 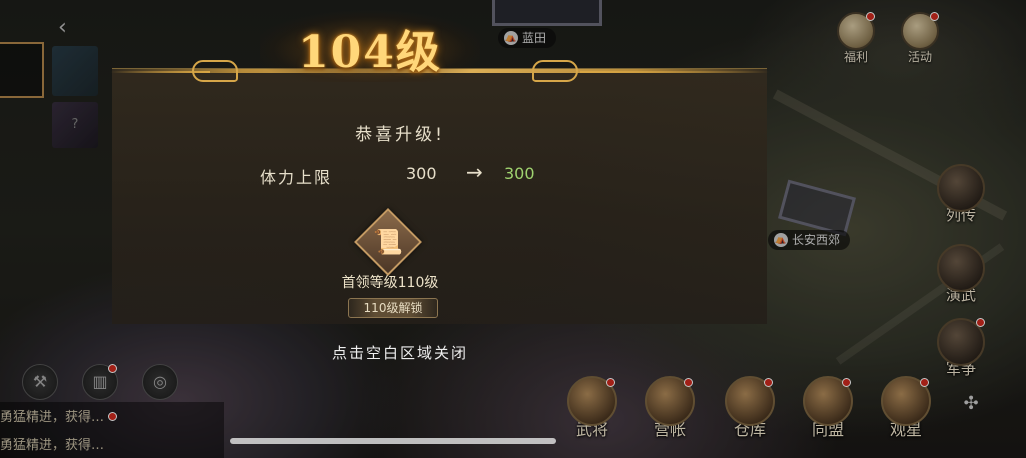 I want to click on close-hint: 点击空白区域关闭, so click(x=399, y=353).